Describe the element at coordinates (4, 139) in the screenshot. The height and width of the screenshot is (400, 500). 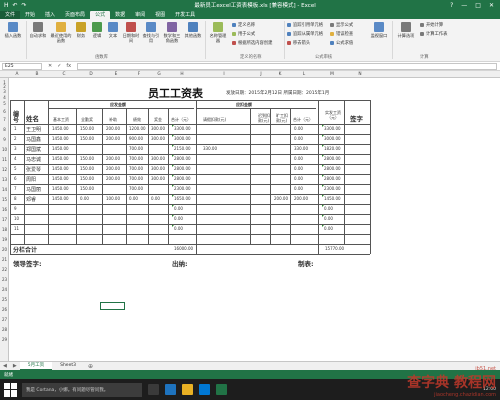
I see `row-header: 9` at that location.